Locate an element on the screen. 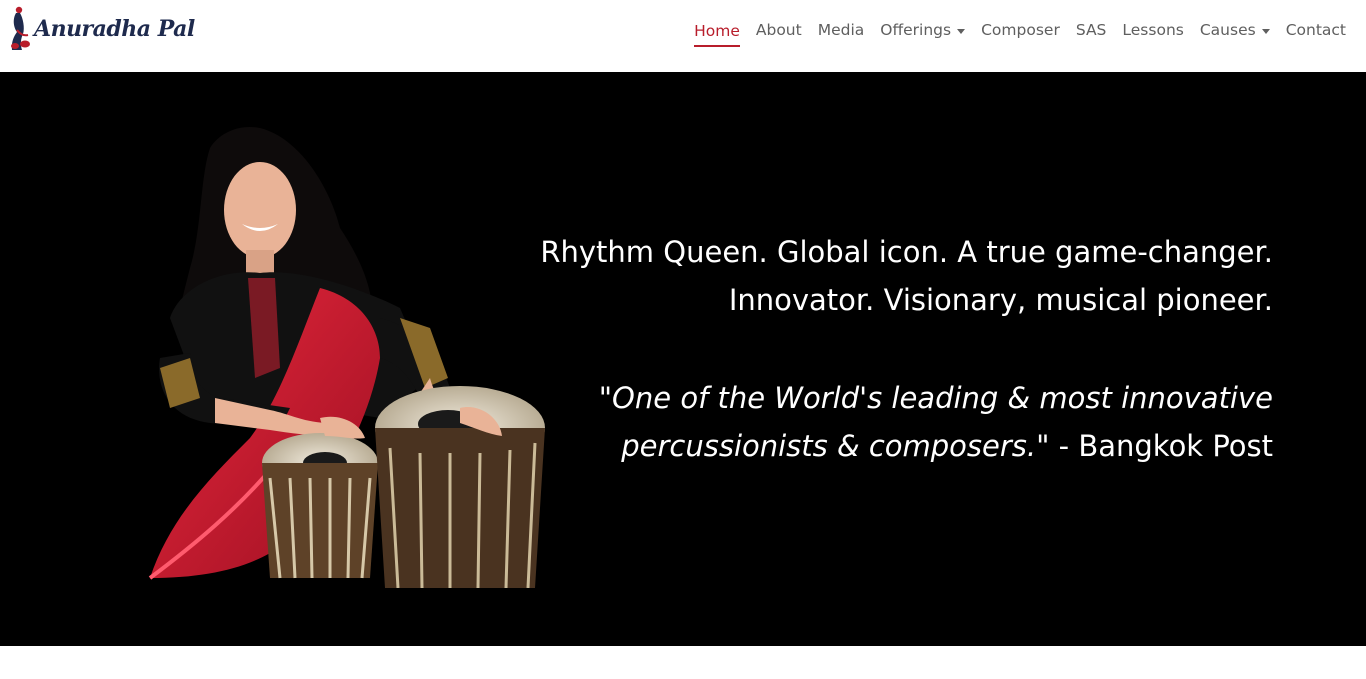  nav-item-contact: Contact is located at coordinates (1316, 30).